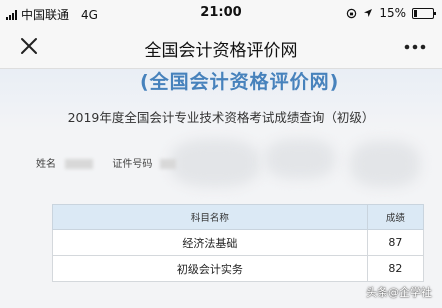 The width and height of the screenshot is (442, 308). What do you see at coordinates (415, 47) in the screenshot?
I see `more-icon` at bounding box center [415, 47].